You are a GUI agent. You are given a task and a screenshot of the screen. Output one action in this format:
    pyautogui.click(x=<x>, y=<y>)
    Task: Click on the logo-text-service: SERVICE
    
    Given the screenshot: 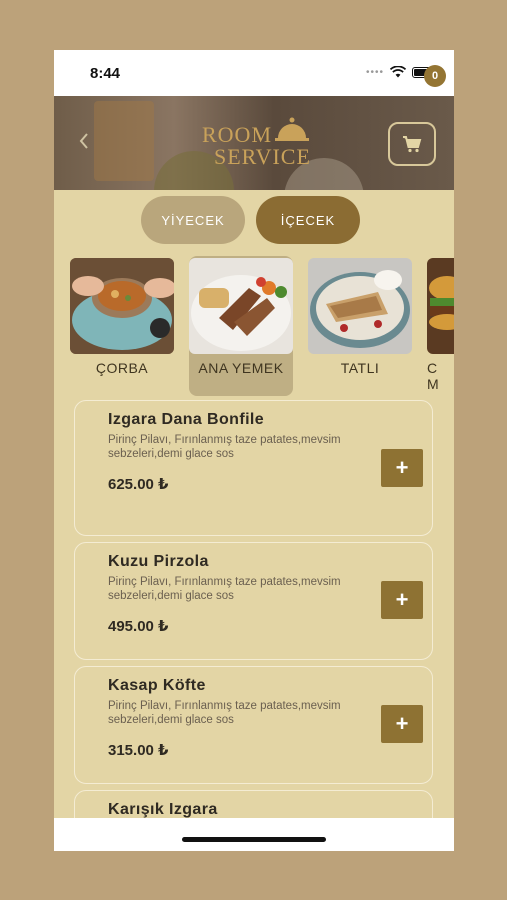 What is the action you would take?
    pyautogui.click(x=262, y=156)
    